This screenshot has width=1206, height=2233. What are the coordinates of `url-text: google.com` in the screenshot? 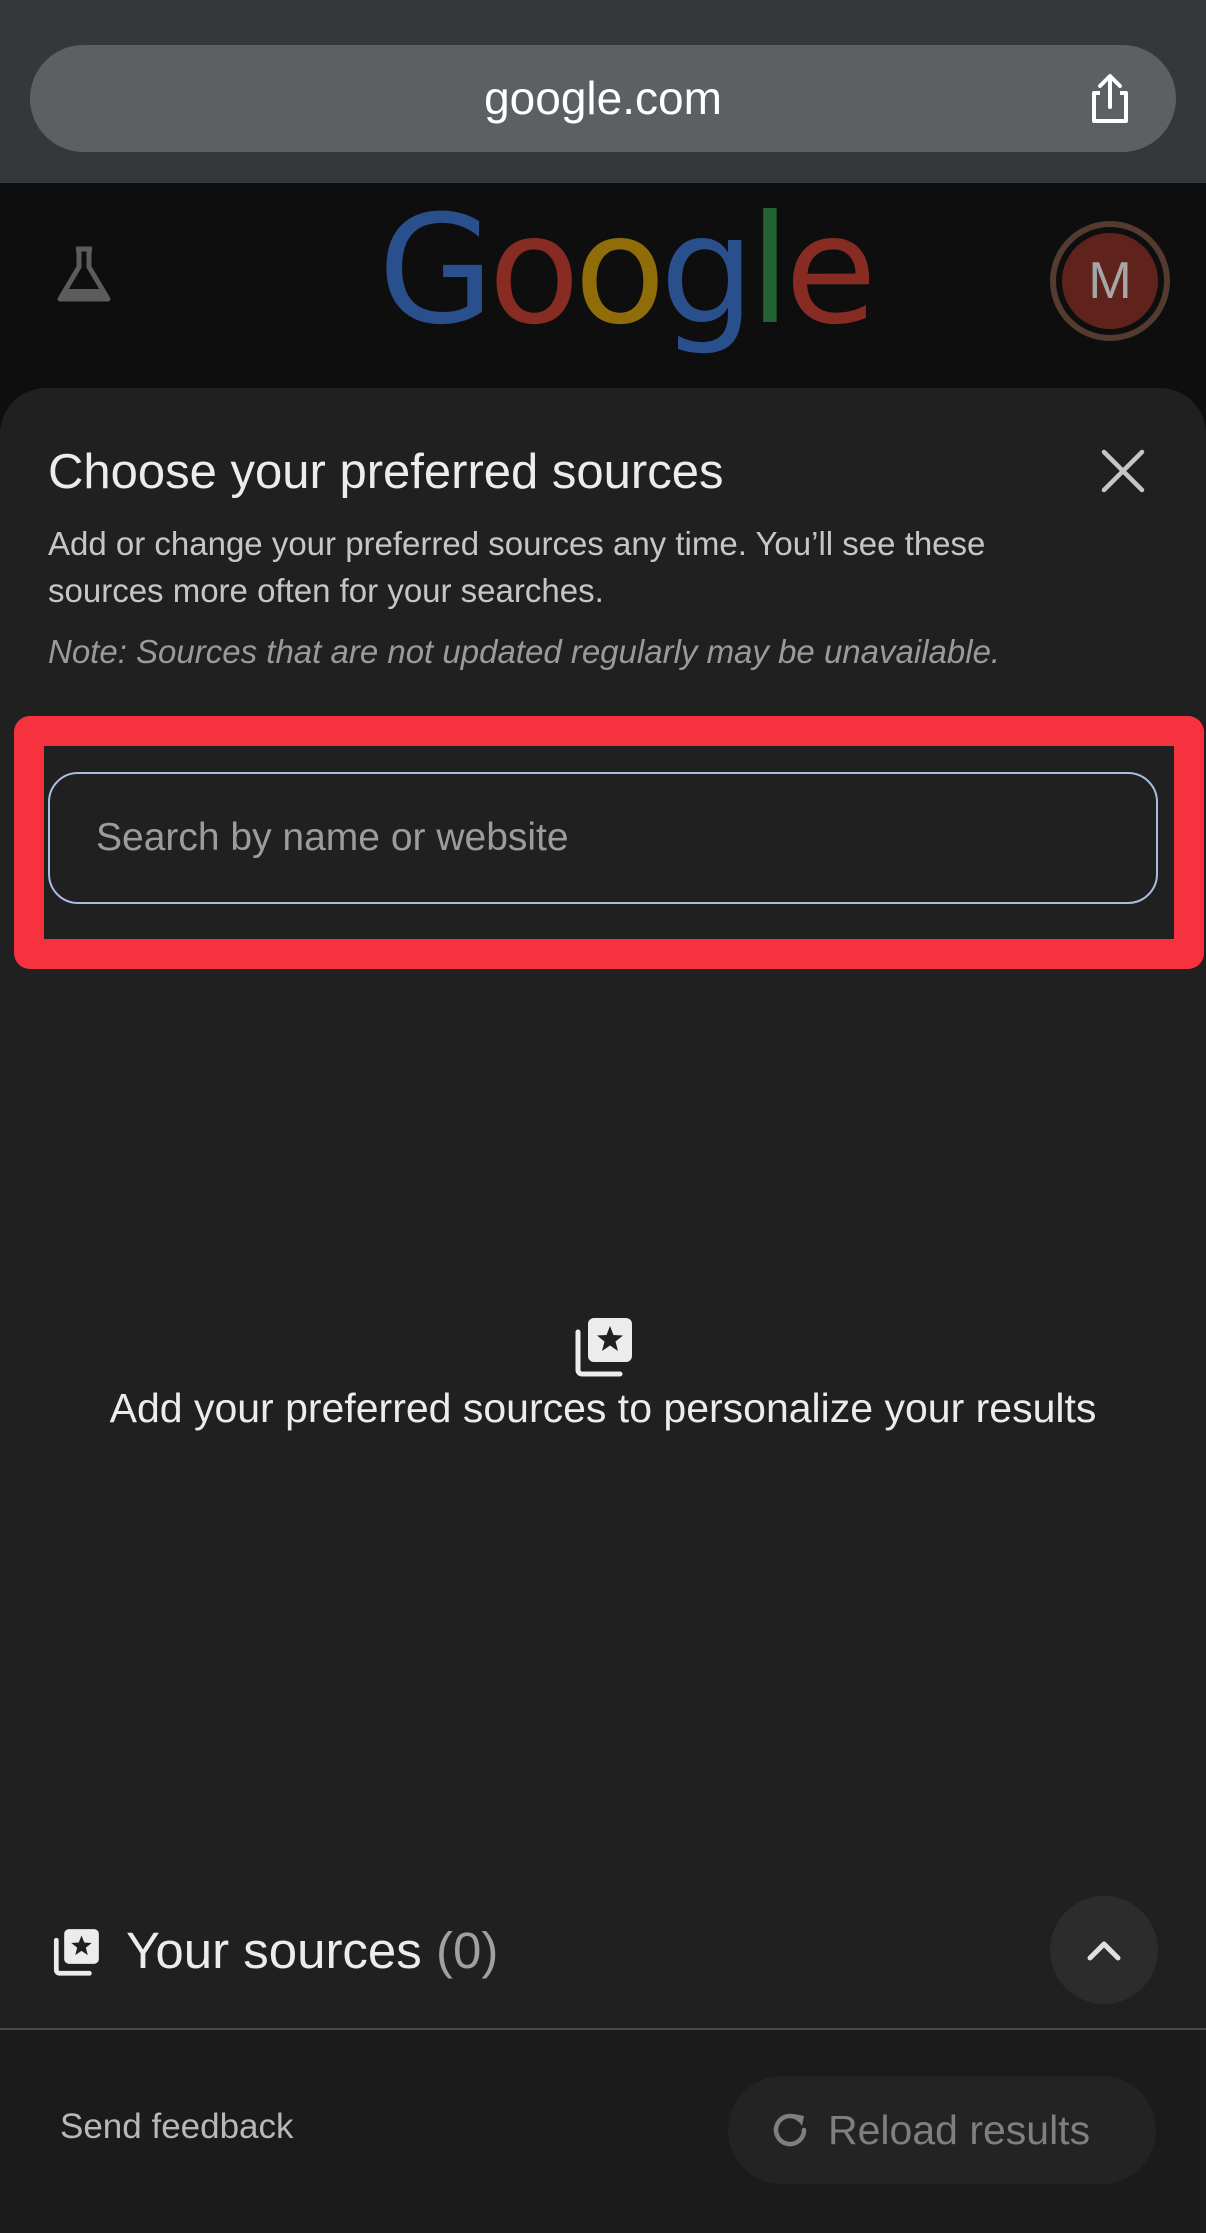 It's located at (603, 98).